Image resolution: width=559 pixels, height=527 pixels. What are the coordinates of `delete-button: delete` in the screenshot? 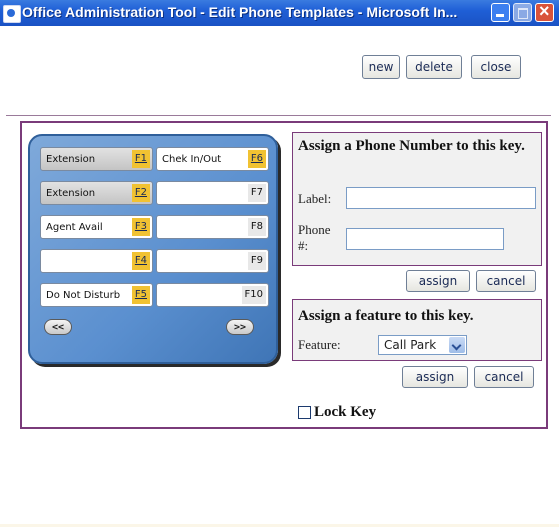 It's located at (434, 67).